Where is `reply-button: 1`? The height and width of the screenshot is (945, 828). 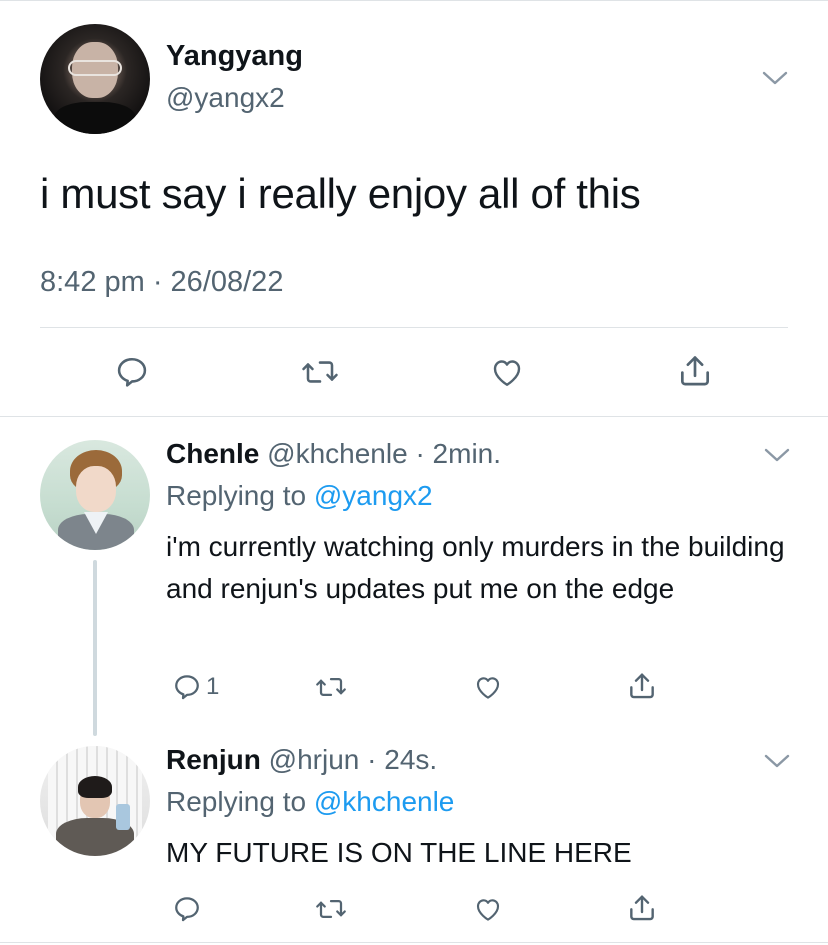
reply-button: 1 is located at coordinates (195, 687).